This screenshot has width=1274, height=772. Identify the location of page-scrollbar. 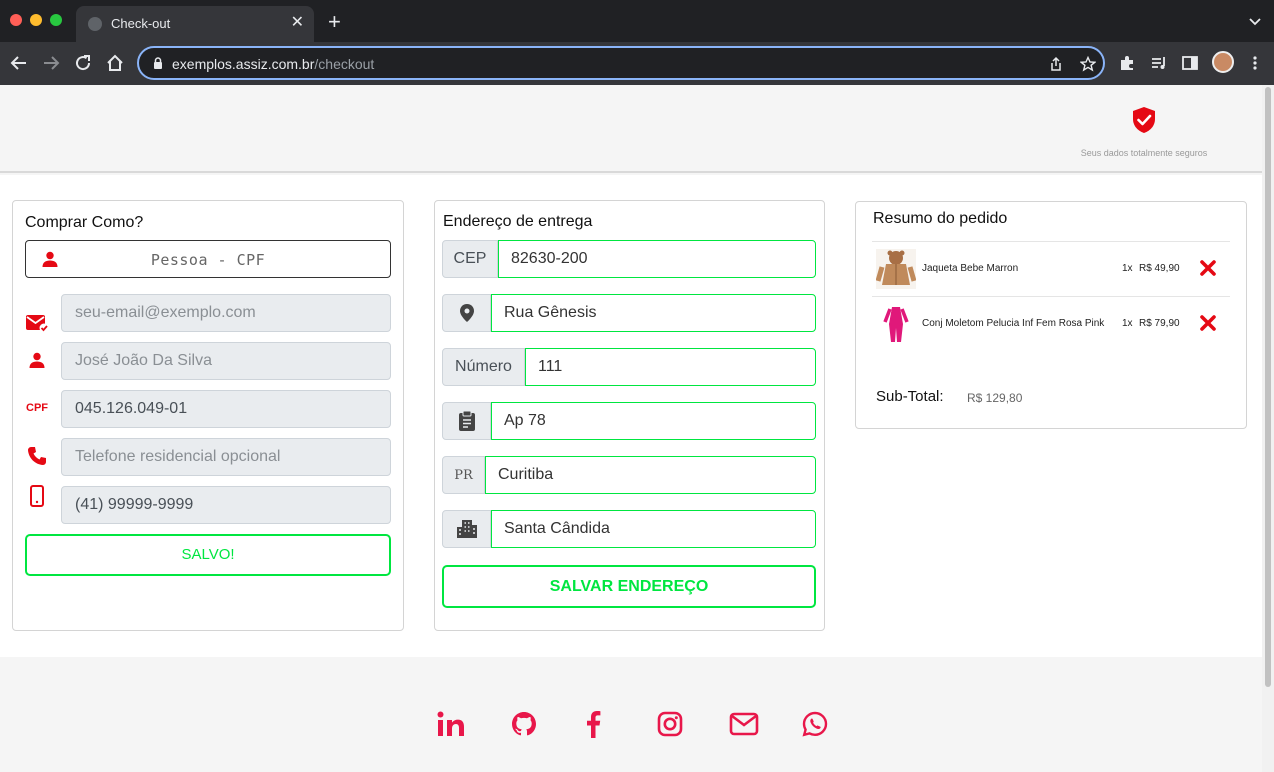
(1268, 428).